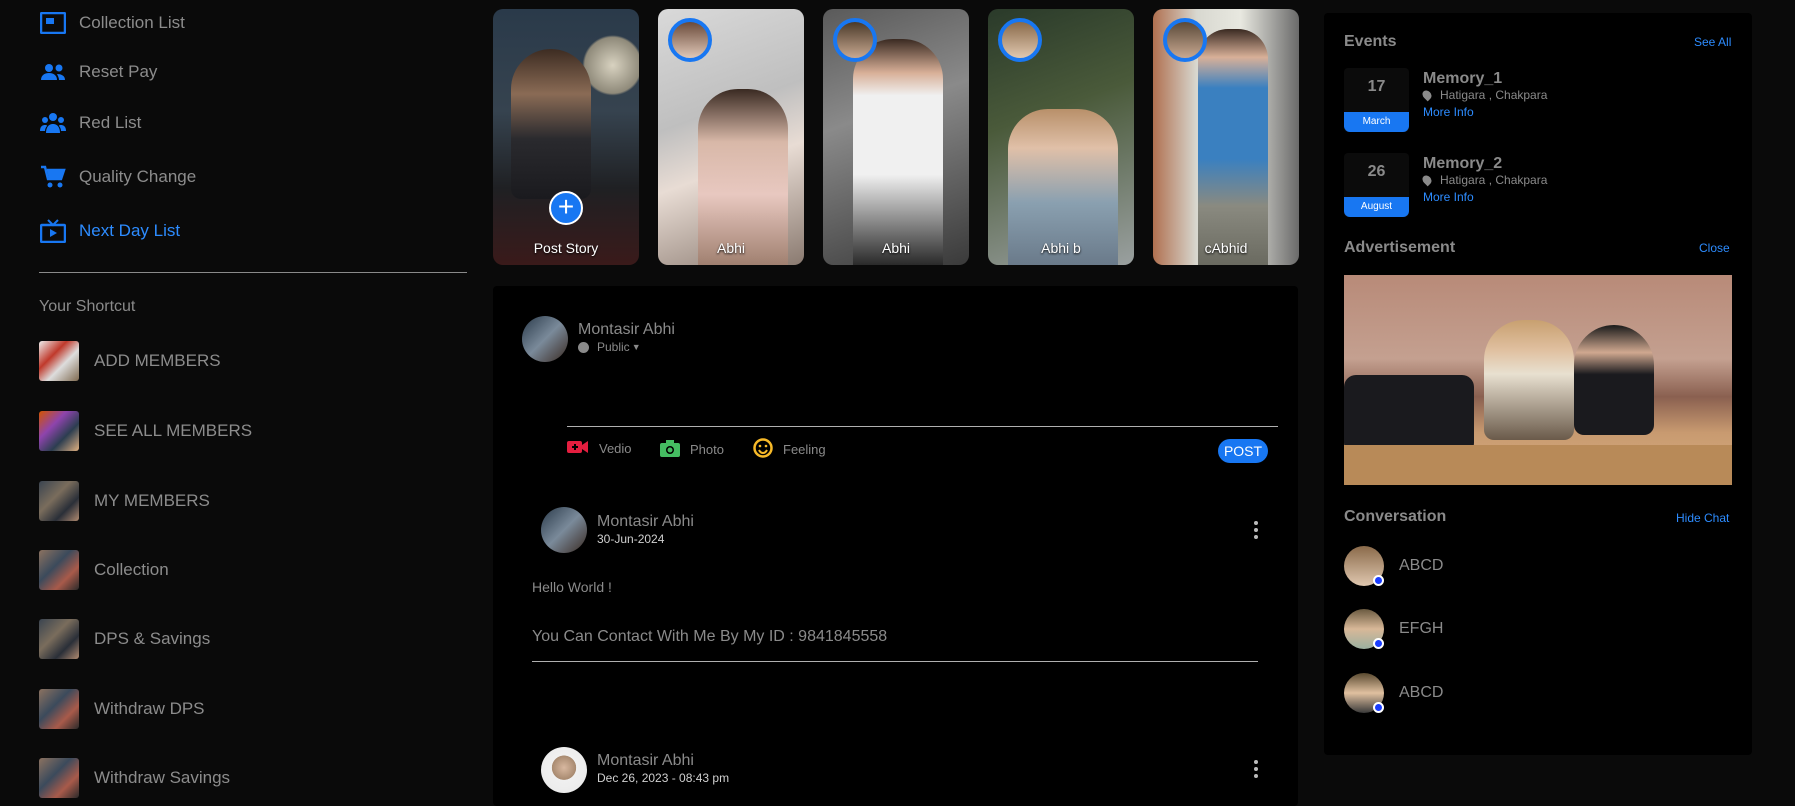 The image size is (1795, 806). I want to click on map-pin-icon, so click(1427, 95).